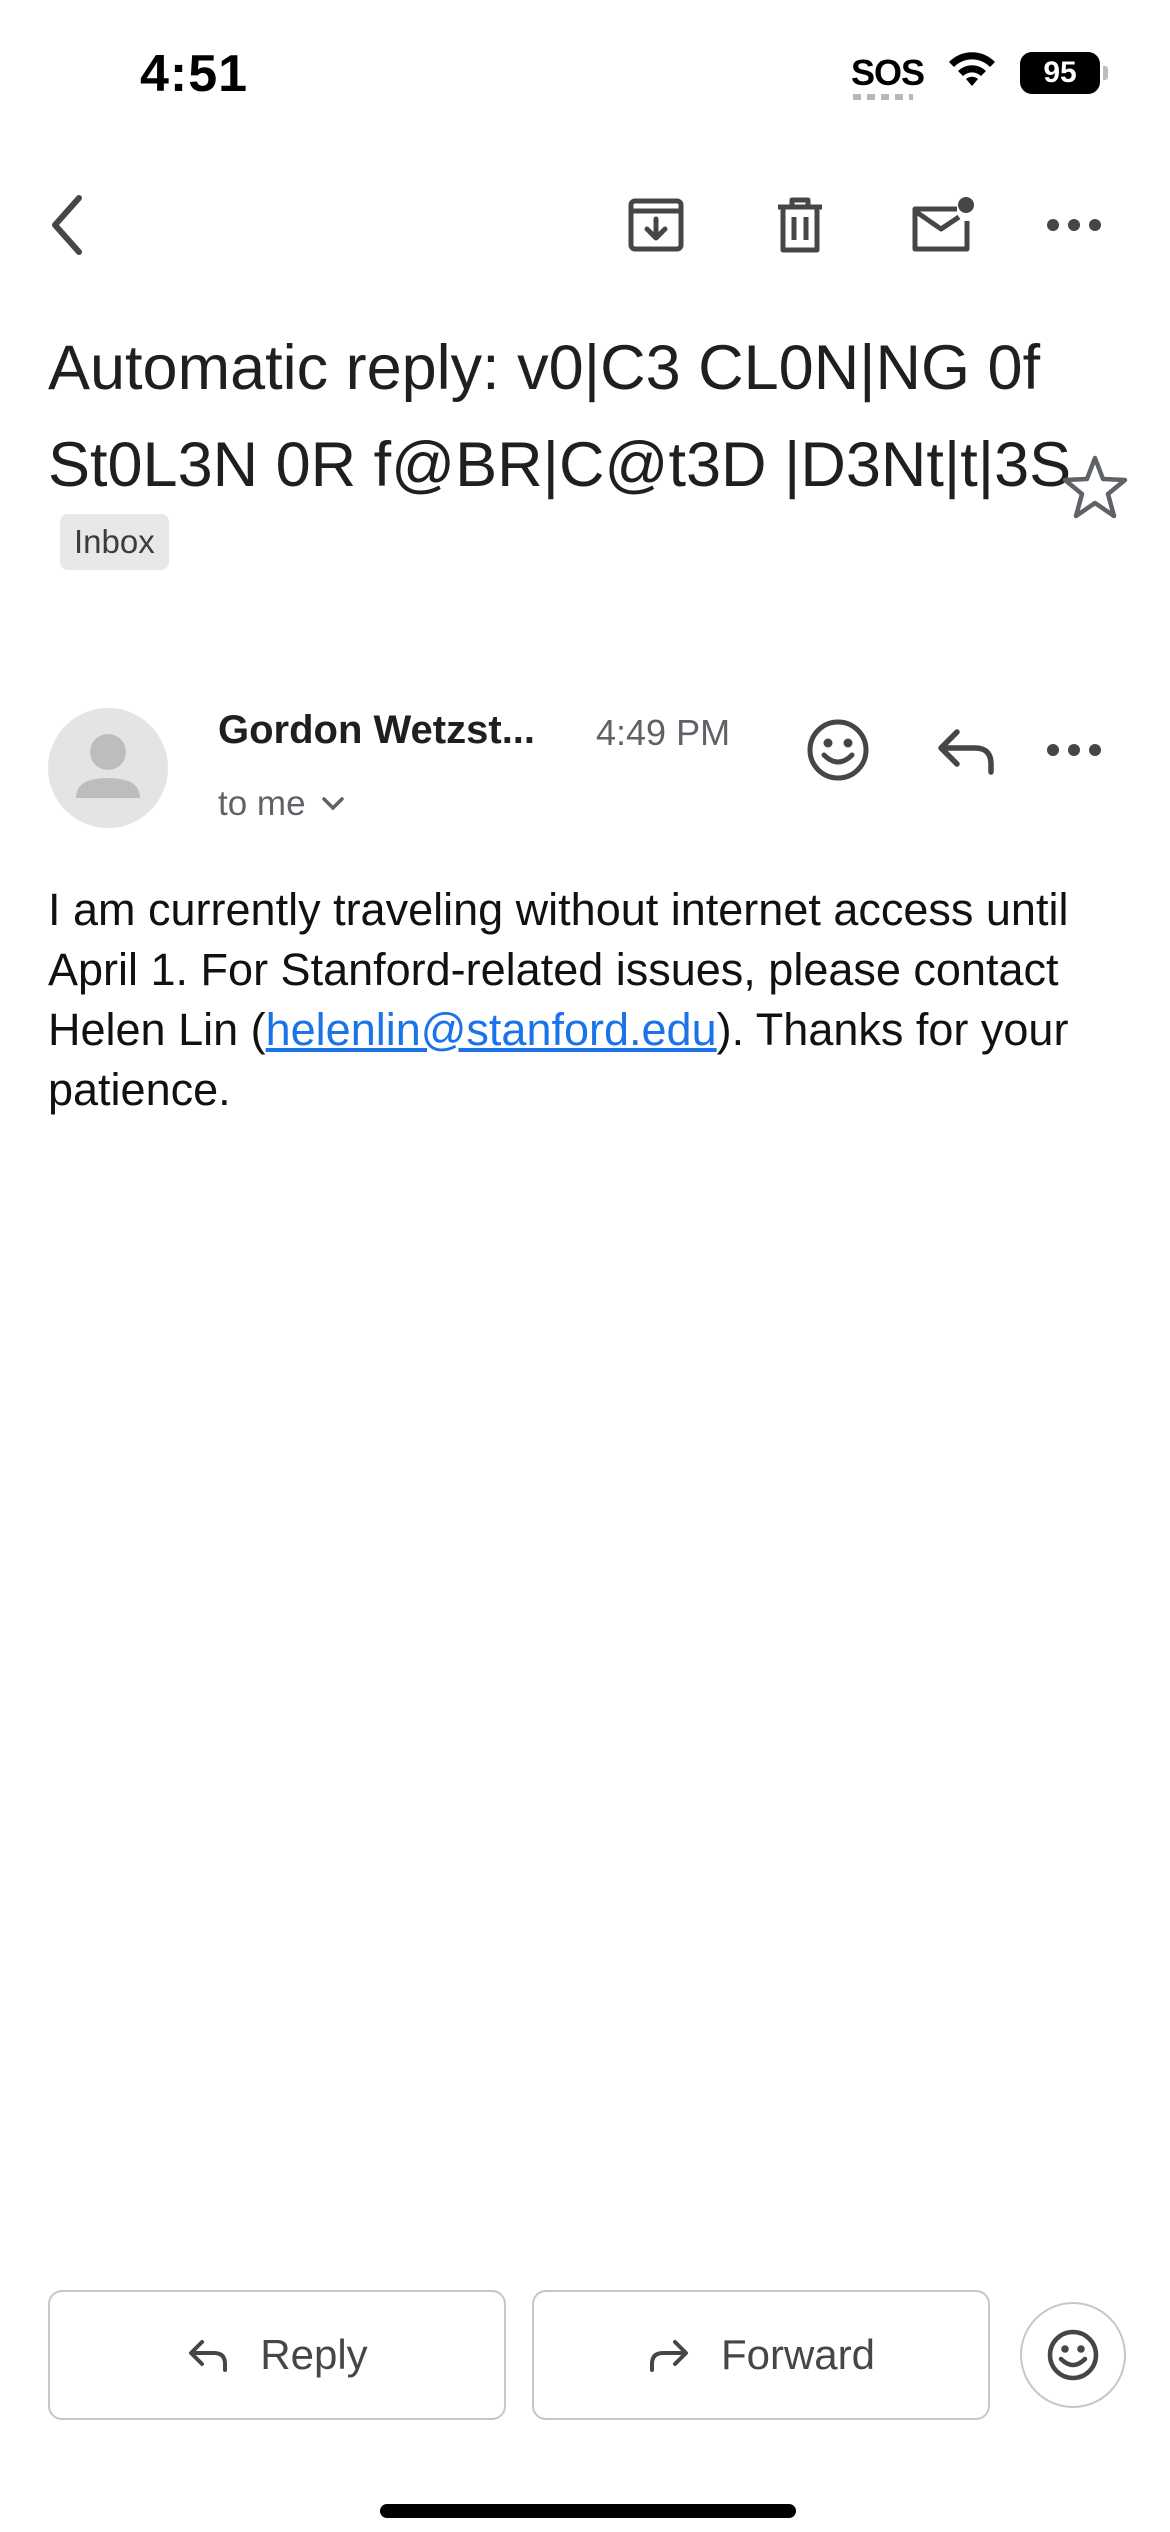 This screenshot has height=2532, width=1170. Describe the element at coordinates (1064, 72) in the screenshot. I see `battery-icon: 95` at that location.